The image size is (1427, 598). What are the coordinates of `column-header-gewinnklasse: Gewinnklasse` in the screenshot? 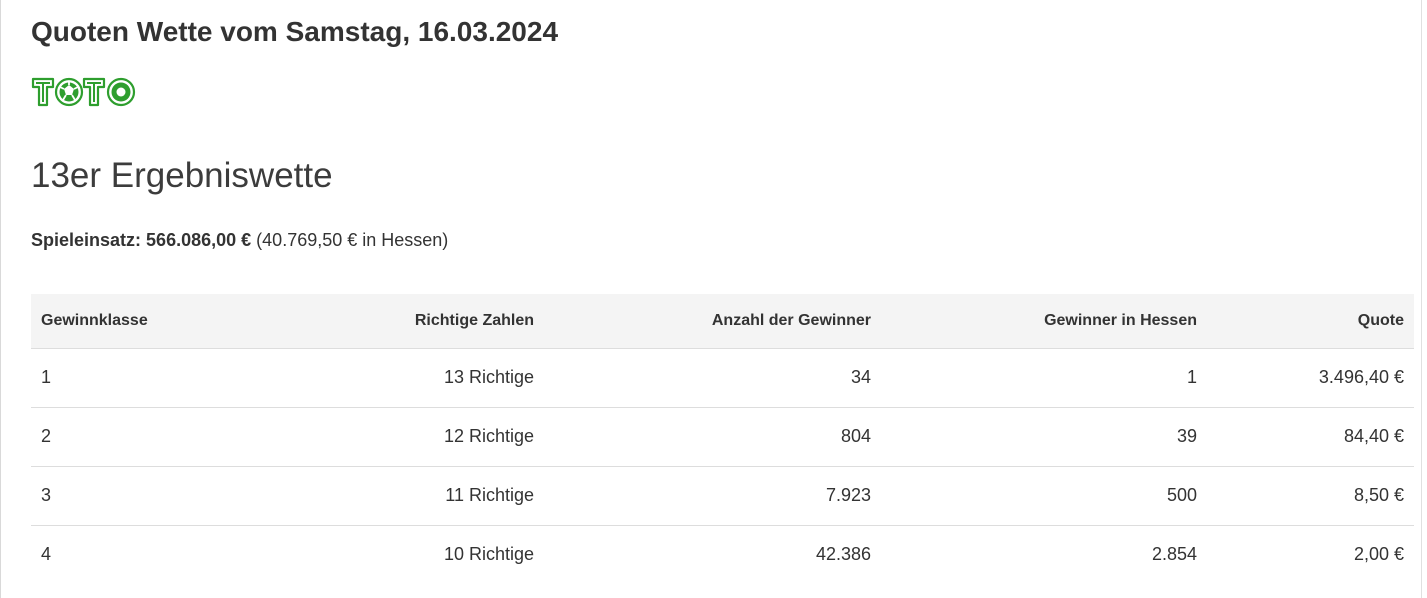 It's located at (202, 321).